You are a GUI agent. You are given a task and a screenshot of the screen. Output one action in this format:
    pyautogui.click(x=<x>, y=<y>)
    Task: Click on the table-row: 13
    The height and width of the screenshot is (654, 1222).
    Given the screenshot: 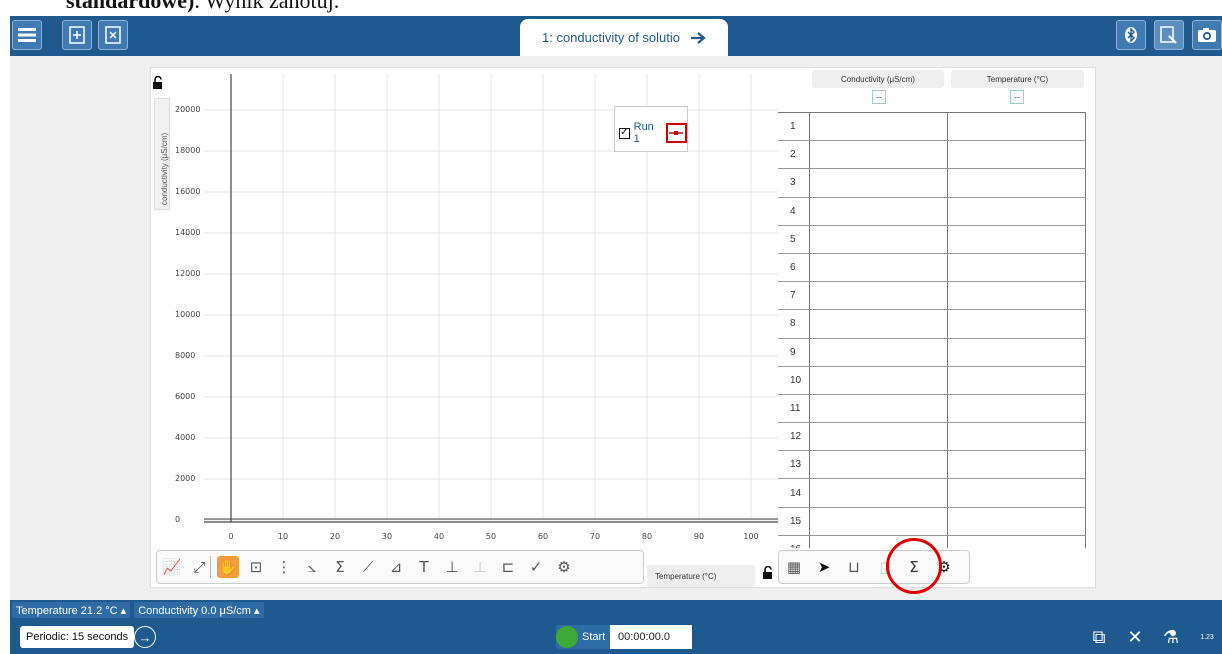 What is the action you would take?
    pyautogui.click(x=932, y=465)
    